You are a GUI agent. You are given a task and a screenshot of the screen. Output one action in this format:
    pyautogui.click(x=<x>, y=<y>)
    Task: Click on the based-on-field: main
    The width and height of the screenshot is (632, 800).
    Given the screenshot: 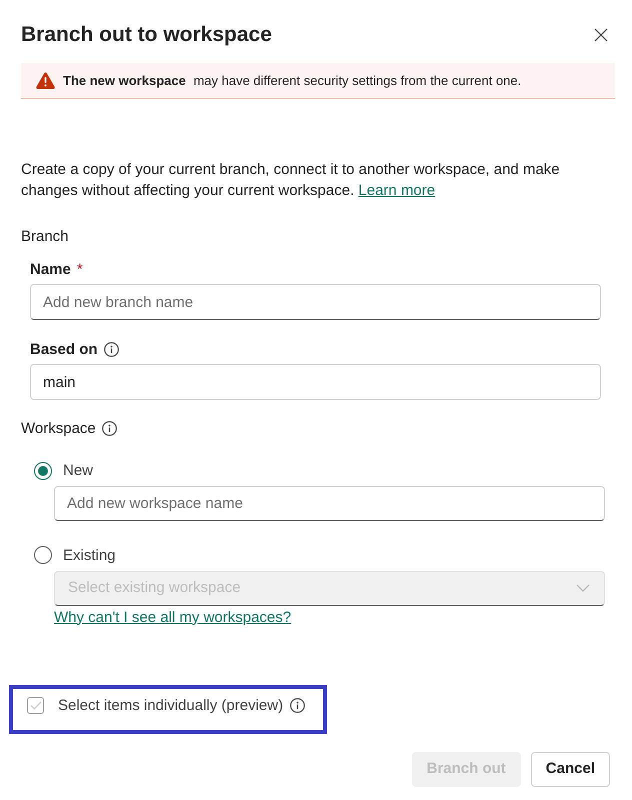 What is the action you would take?
    pyautogui.click(x=315, y=382)
    